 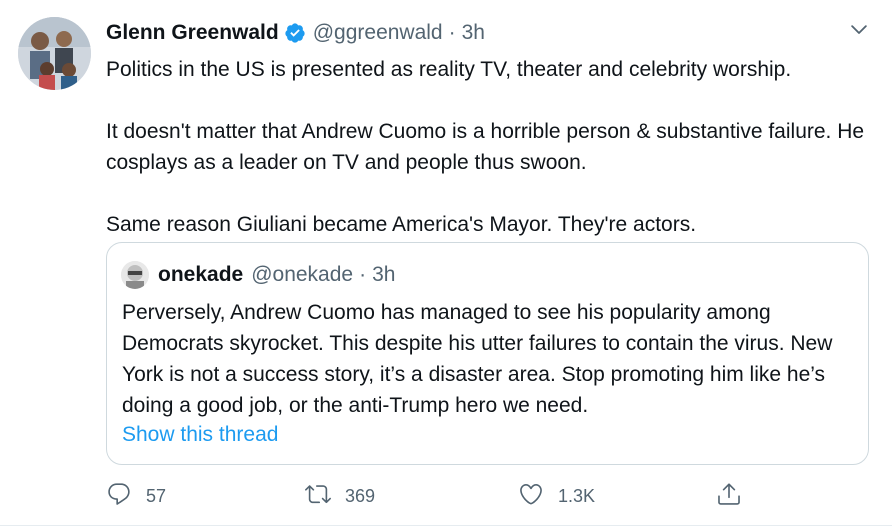 I want to click on reply-button: 57, so click(x=136, y=496).